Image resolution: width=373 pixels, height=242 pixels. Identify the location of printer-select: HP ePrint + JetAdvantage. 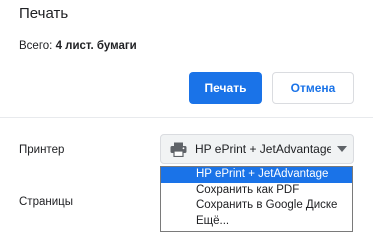
(257, 149).